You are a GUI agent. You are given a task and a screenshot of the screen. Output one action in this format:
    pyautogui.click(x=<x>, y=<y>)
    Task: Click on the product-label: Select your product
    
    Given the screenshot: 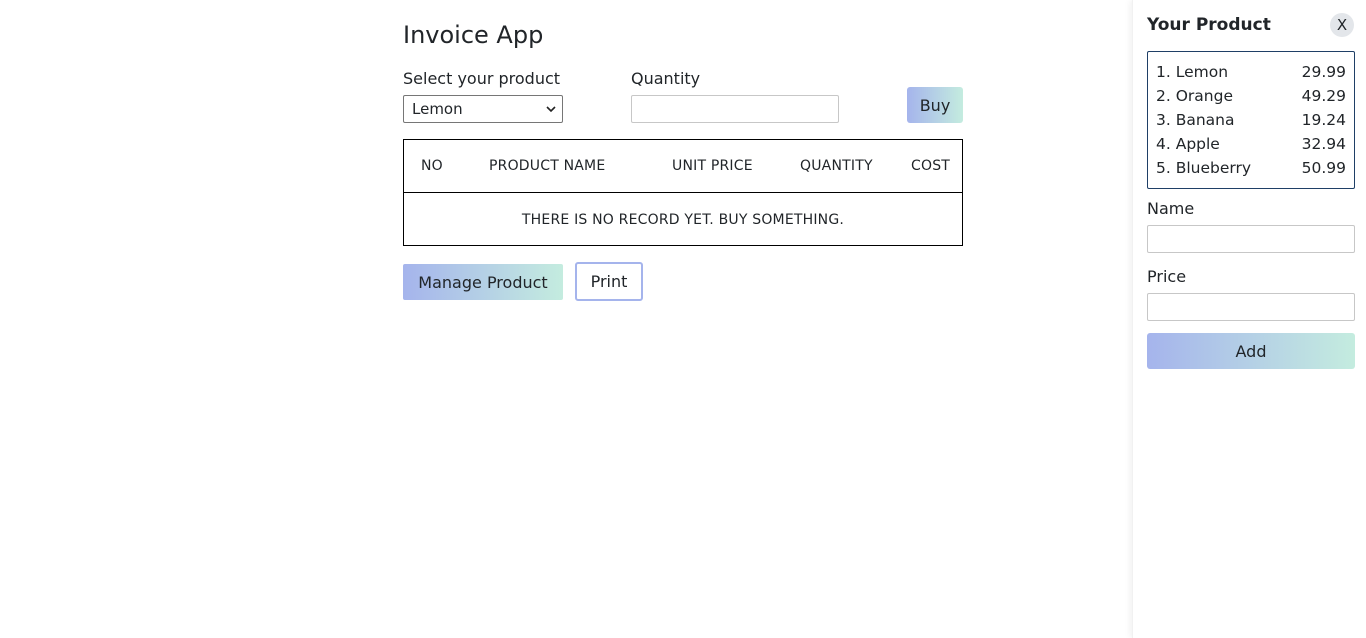 What is the action you would take?
    pyautogui.click(x=482, y=78)
    